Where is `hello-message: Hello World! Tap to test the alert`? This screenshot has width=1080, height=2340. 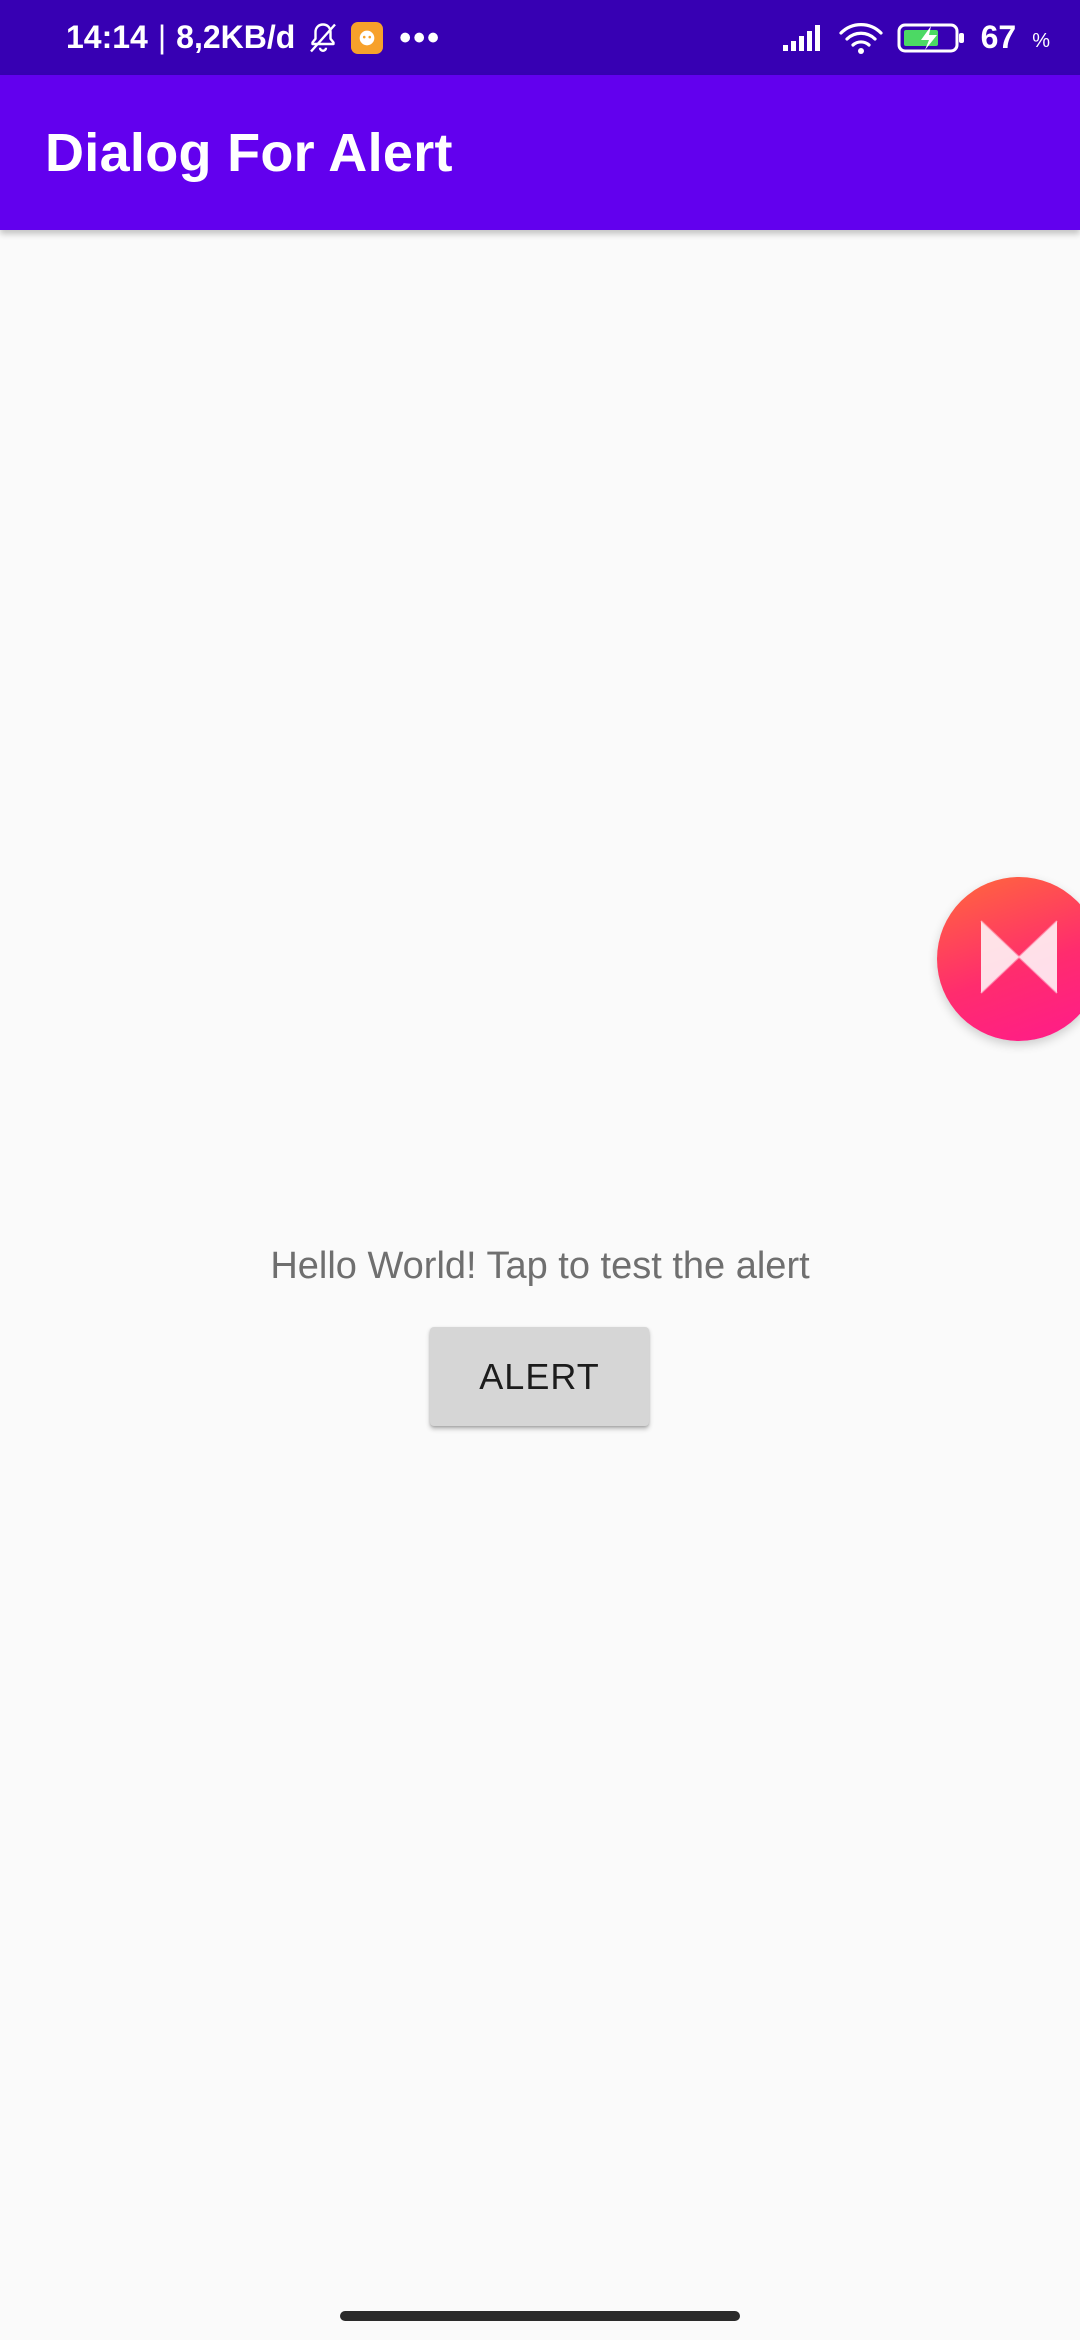
hello-message: Hello World! Tap to test the alert is located at coordinates (540, 1266).